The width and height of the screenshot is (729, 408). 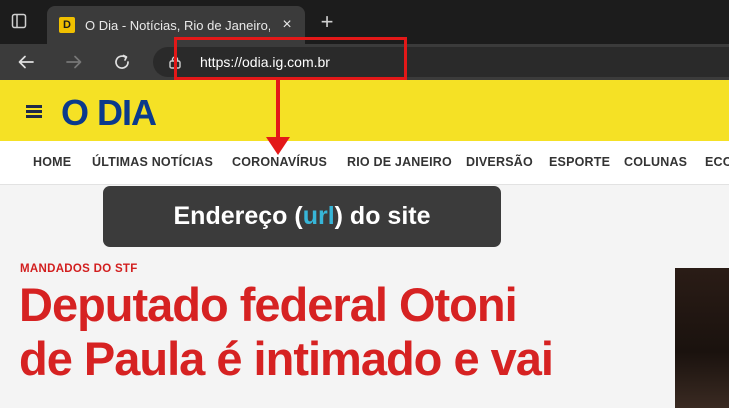 What do you see at coordinates (499, 162) in the screenshot?
I see `nav-item-diversao: DIVERSÃO` at bounding box center [499, 162].